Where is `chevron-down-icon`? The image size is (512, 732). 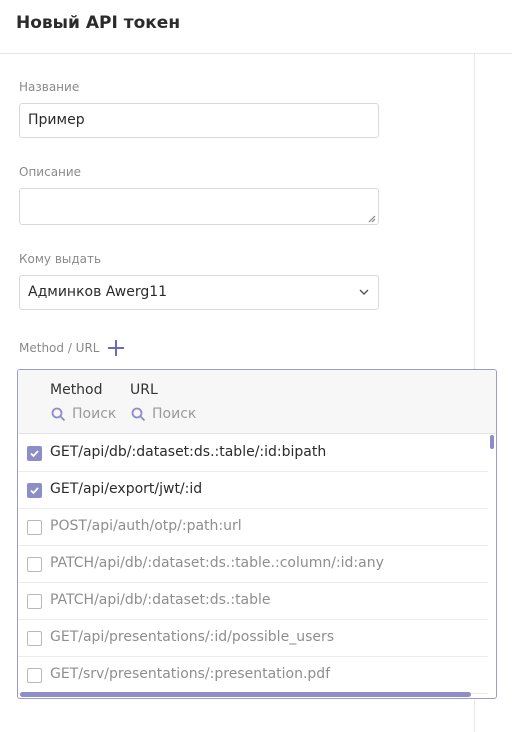 chevron-down-icon is located at coordinates (364, 292).